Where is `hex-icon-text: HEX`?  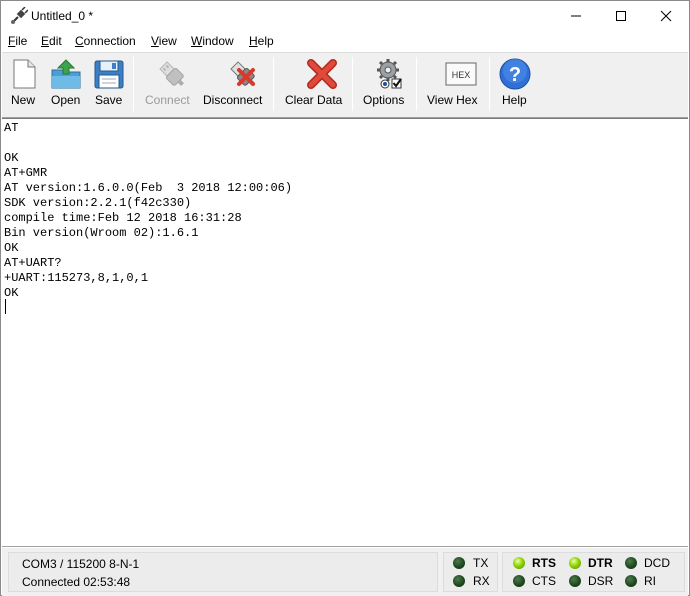
hex-icon-text: HEX is located at coordinates (461, 75).